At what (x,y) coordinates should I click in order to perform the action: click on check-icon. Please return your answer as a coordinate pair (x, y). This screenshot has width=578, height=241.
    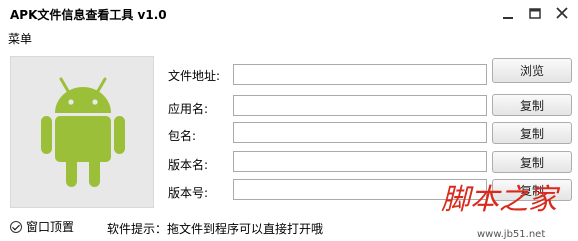
    Looking at the image, I should click on (16, 226).